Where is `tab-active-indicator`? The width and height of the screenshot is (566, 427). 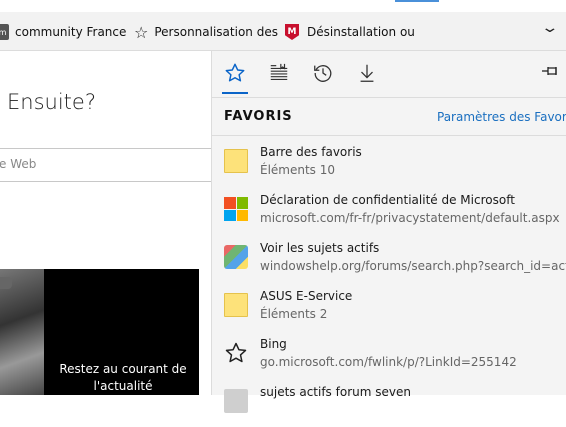 tab-active-indicator is located at coordinates (235, 93).